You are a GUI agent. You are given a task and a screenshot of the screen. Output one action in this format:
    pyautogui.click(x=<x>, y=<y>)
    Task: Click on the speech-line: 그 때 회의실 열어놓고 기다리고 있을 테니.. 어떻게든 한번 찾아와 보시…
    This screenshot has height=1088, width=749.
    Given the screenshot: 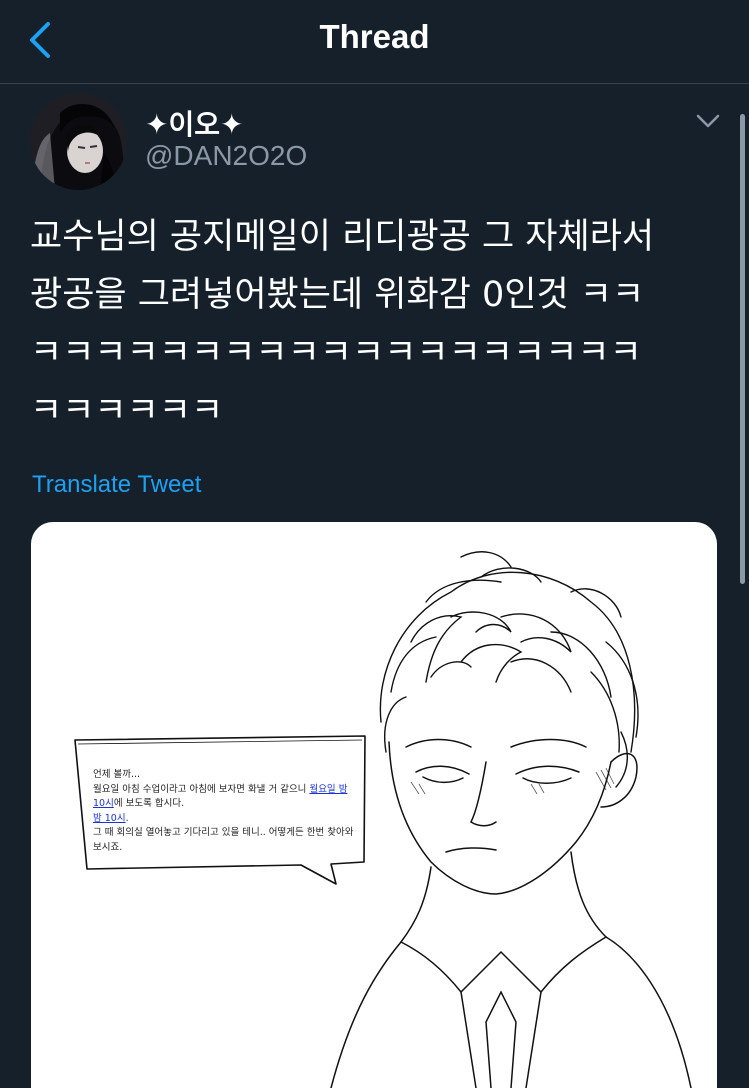 What is the action you would take?
    pyautogui.click(x=223, y=840)
    